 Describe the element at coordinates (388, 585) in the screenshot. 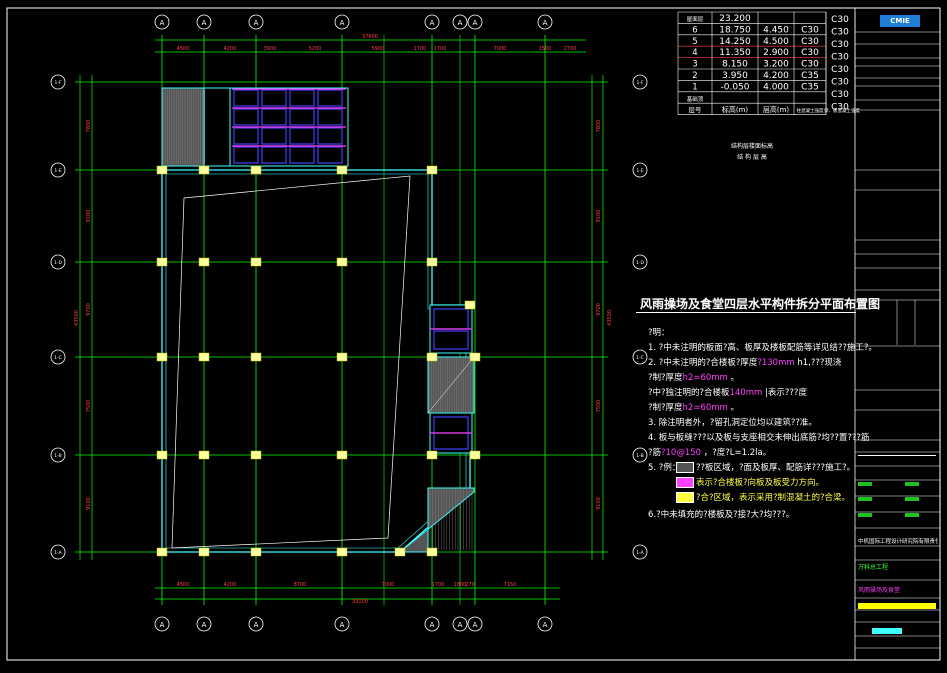

I see `dim-text-bottom: 7000` at that location.